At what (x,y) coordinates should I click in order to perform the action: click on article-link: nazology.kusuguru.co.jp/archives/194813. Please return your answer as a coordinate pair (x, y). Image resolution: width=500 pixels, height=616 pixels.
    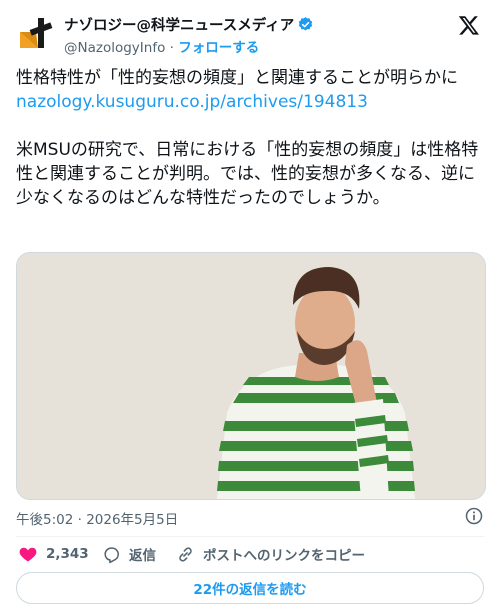
    Looking at the image, I should click on (250, 102).